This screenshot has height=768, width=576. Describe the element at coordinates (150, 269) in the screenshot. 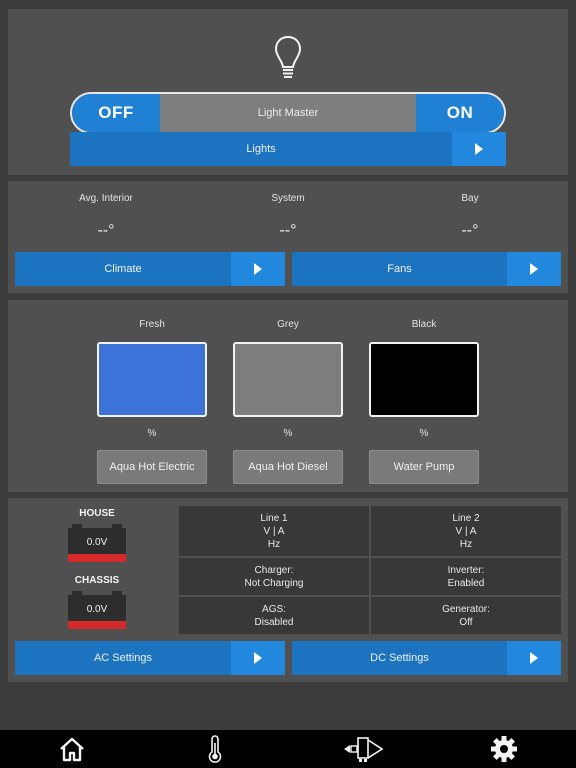

I see `climate-button: Climate` at that location.